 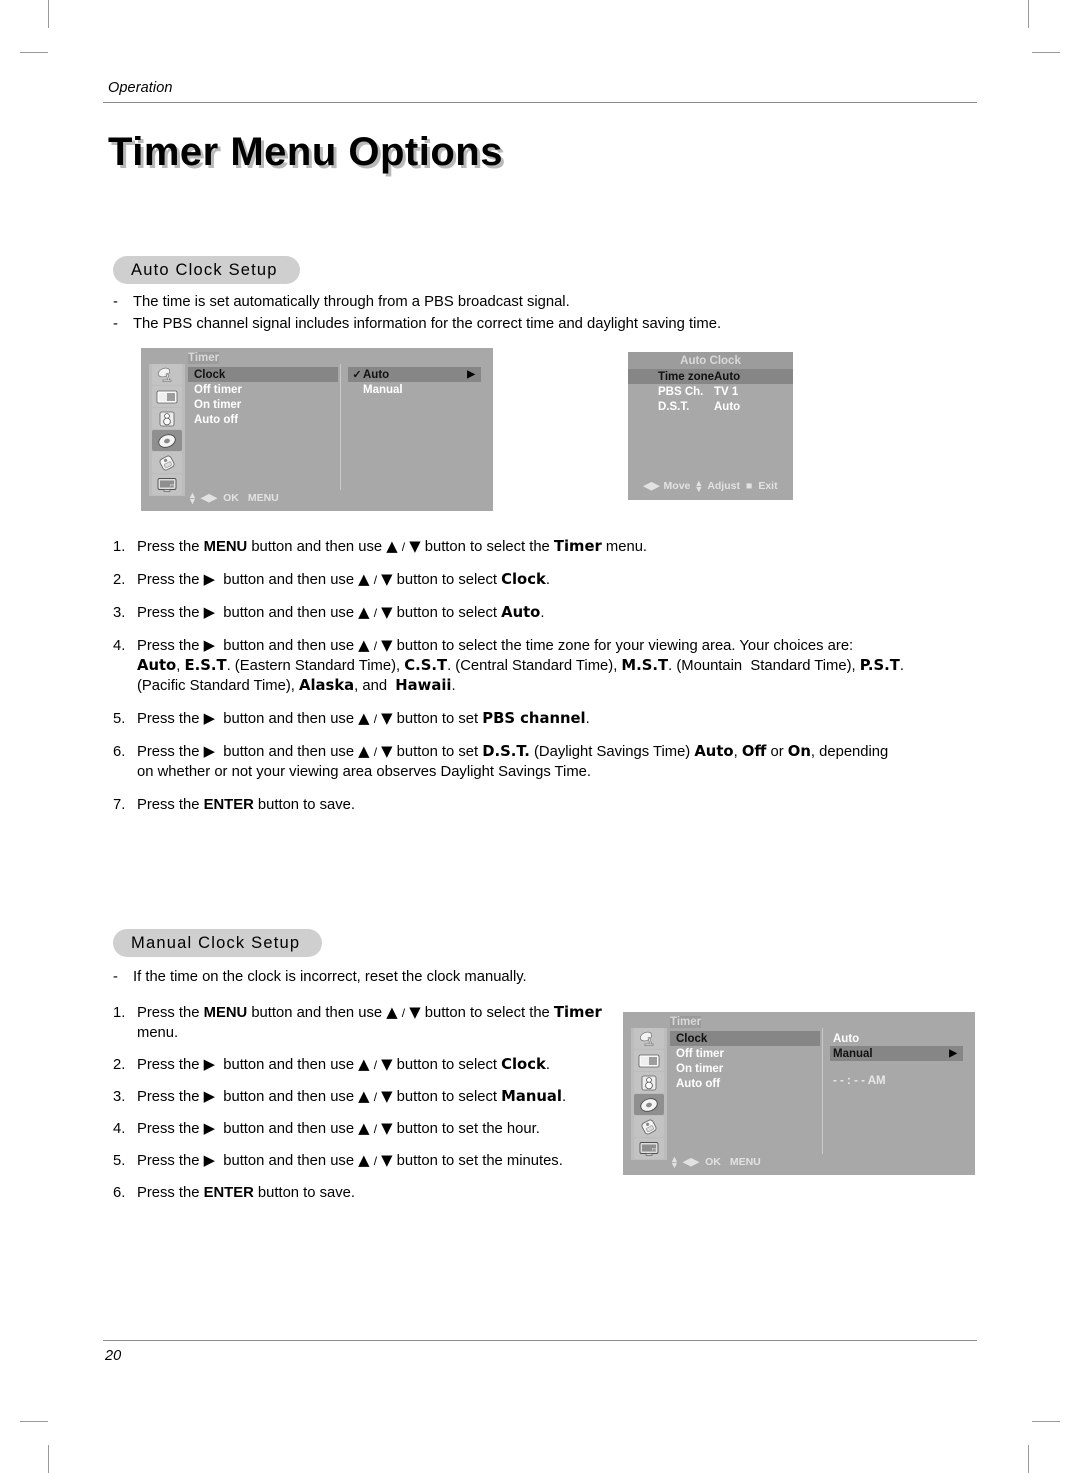 What do you see at coordinates (710, 406) in the screenshot?
I see `auto-clock-row: D.S.T. Auto` at bounding box center [710, 406].